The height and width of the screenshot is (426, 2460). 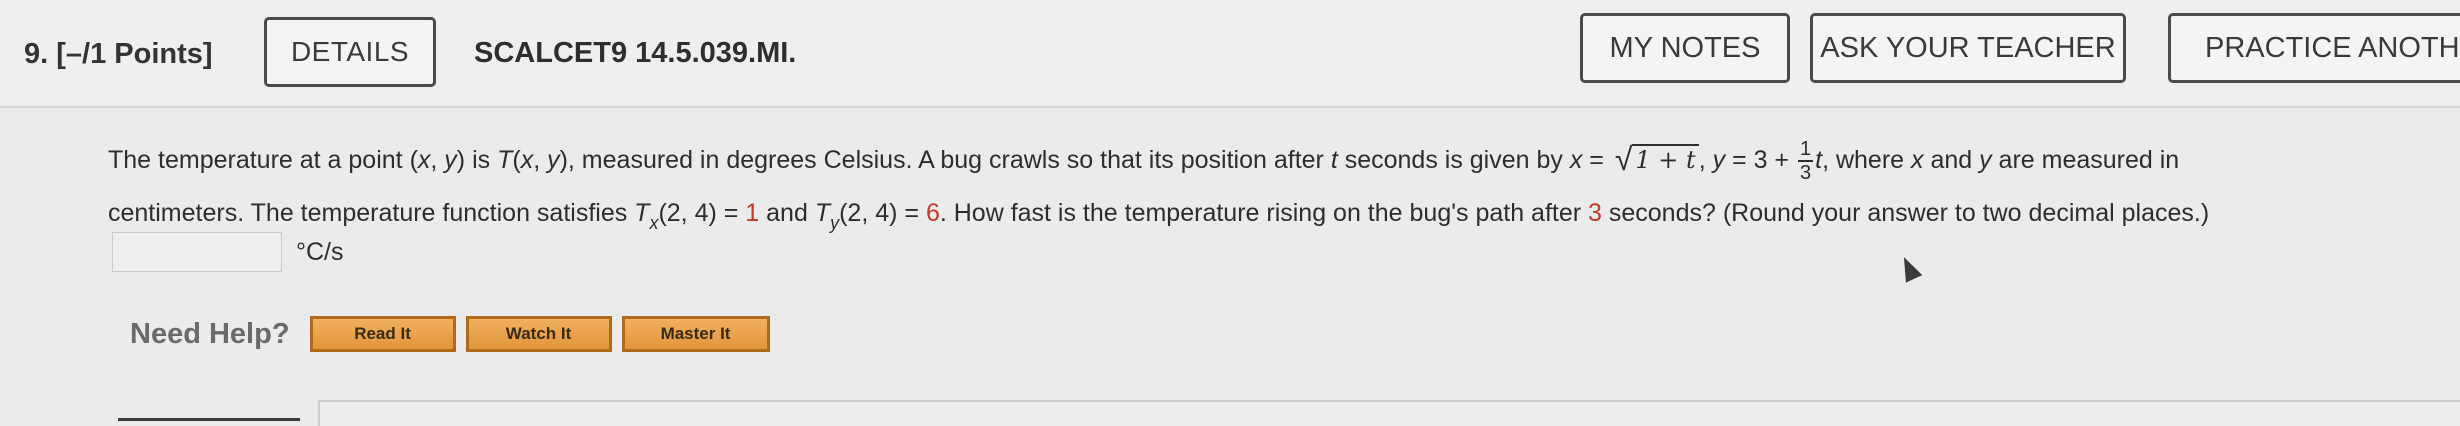 What do you see at coordinates (1805, 161) in the screenshot?
I see `fraction-one-third: 13` at bounding box center [1805, 161].